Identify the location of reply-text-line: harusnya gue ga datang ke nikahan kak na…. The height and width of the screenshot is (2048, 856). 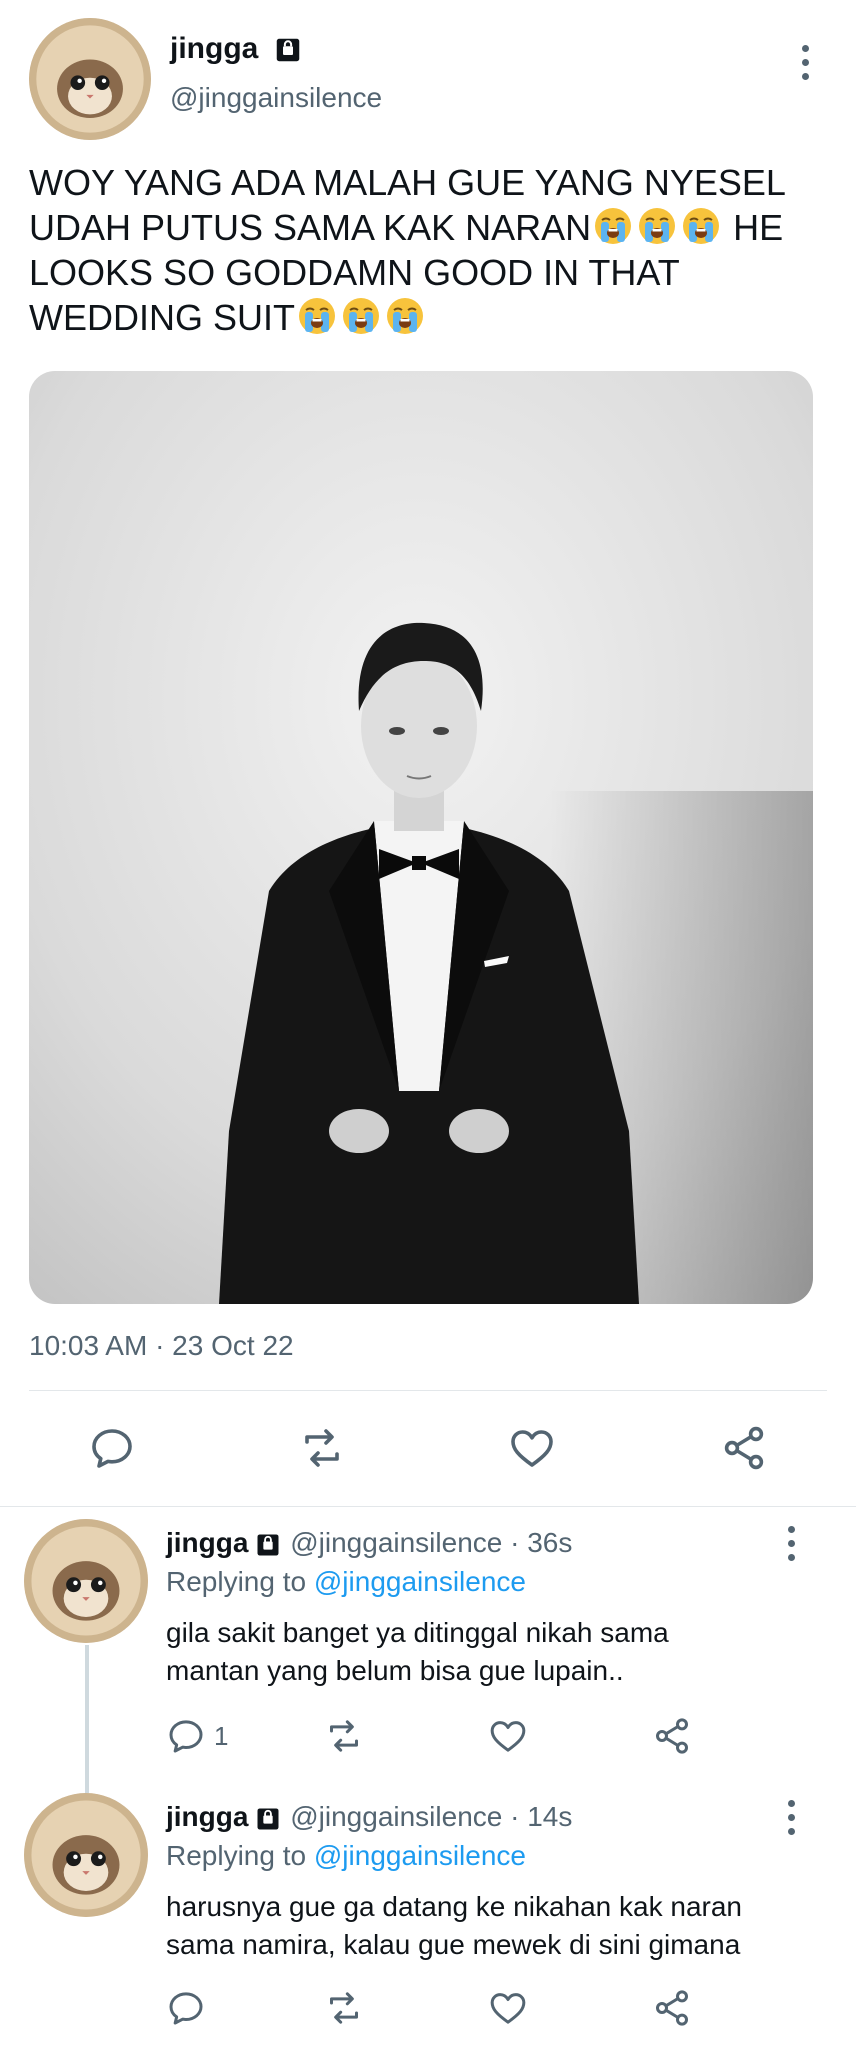
(454, 1906).